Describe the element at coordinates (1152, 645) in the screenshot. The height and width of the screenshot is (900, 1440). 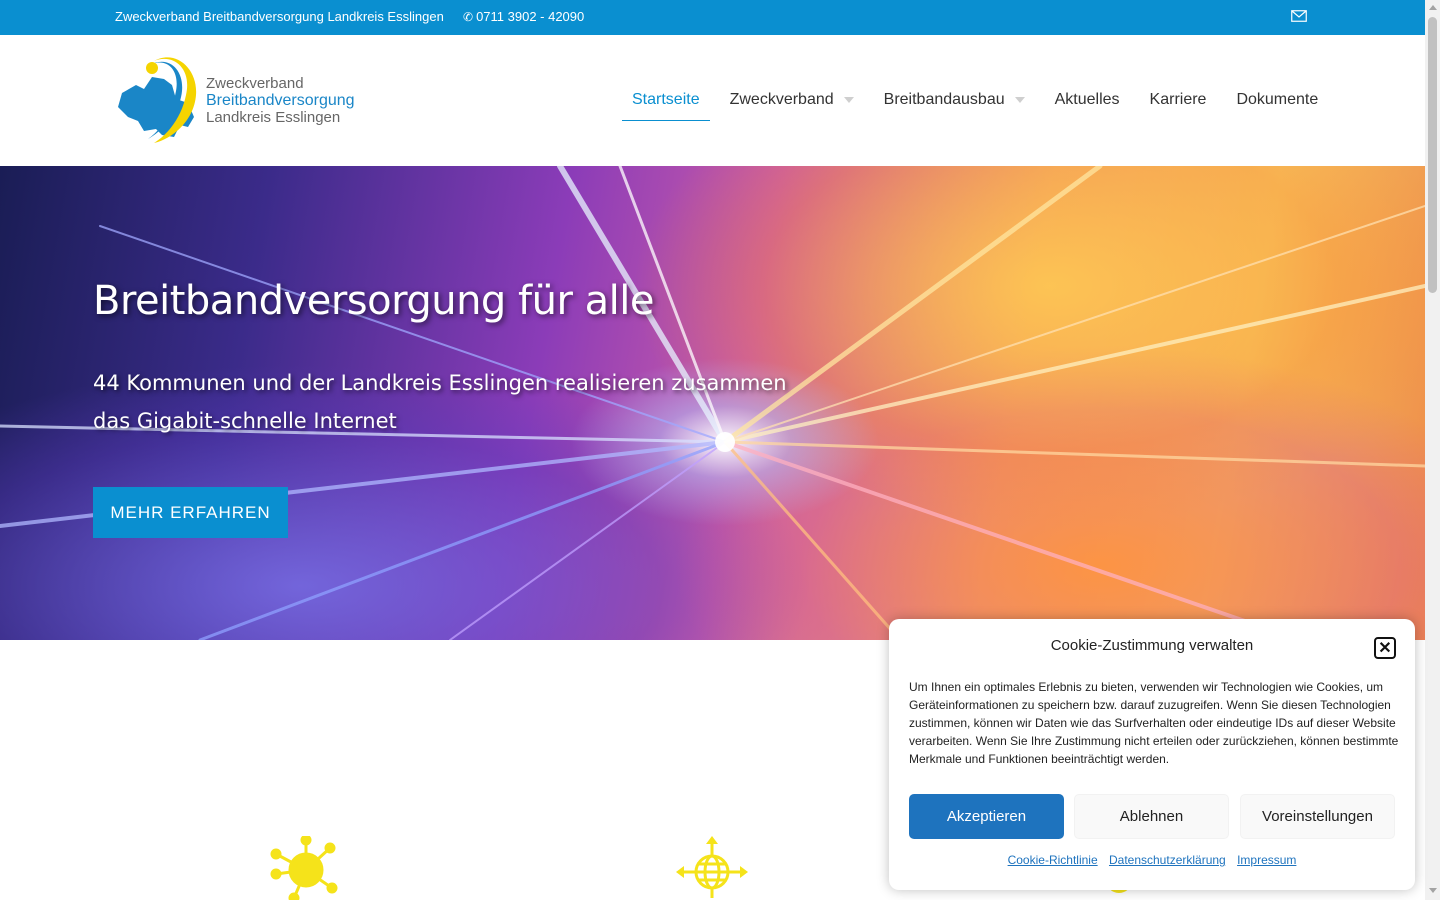
I see `cookie-dialog-title: Cookie-Zustimmung verwalten` at that location.